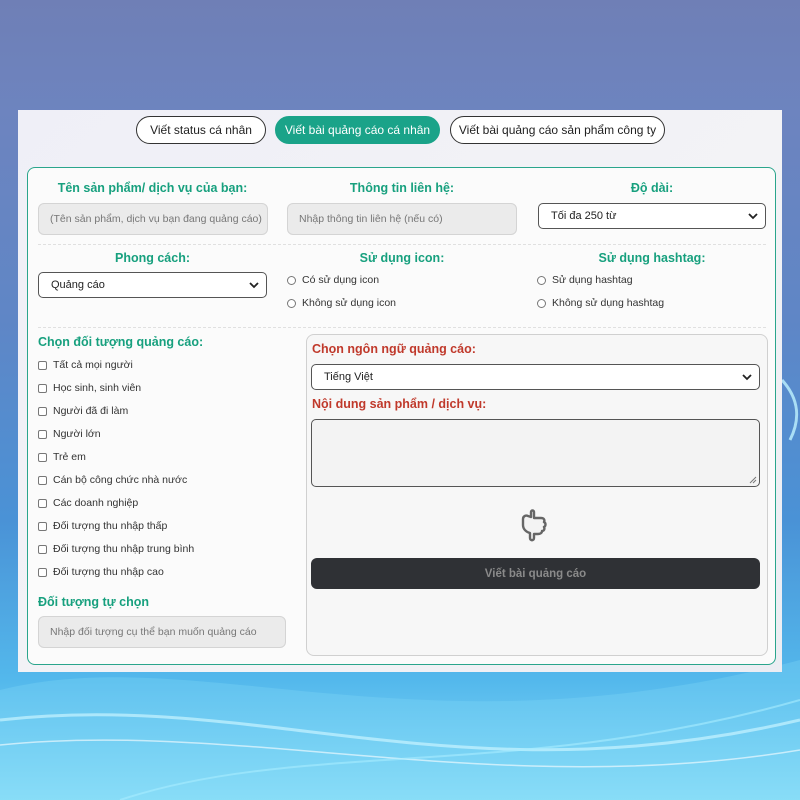  Describe the element at coordinates (112, 480) in the screenshot. I see `audience-option: Cán bộ công chức nhà nước` at that location.